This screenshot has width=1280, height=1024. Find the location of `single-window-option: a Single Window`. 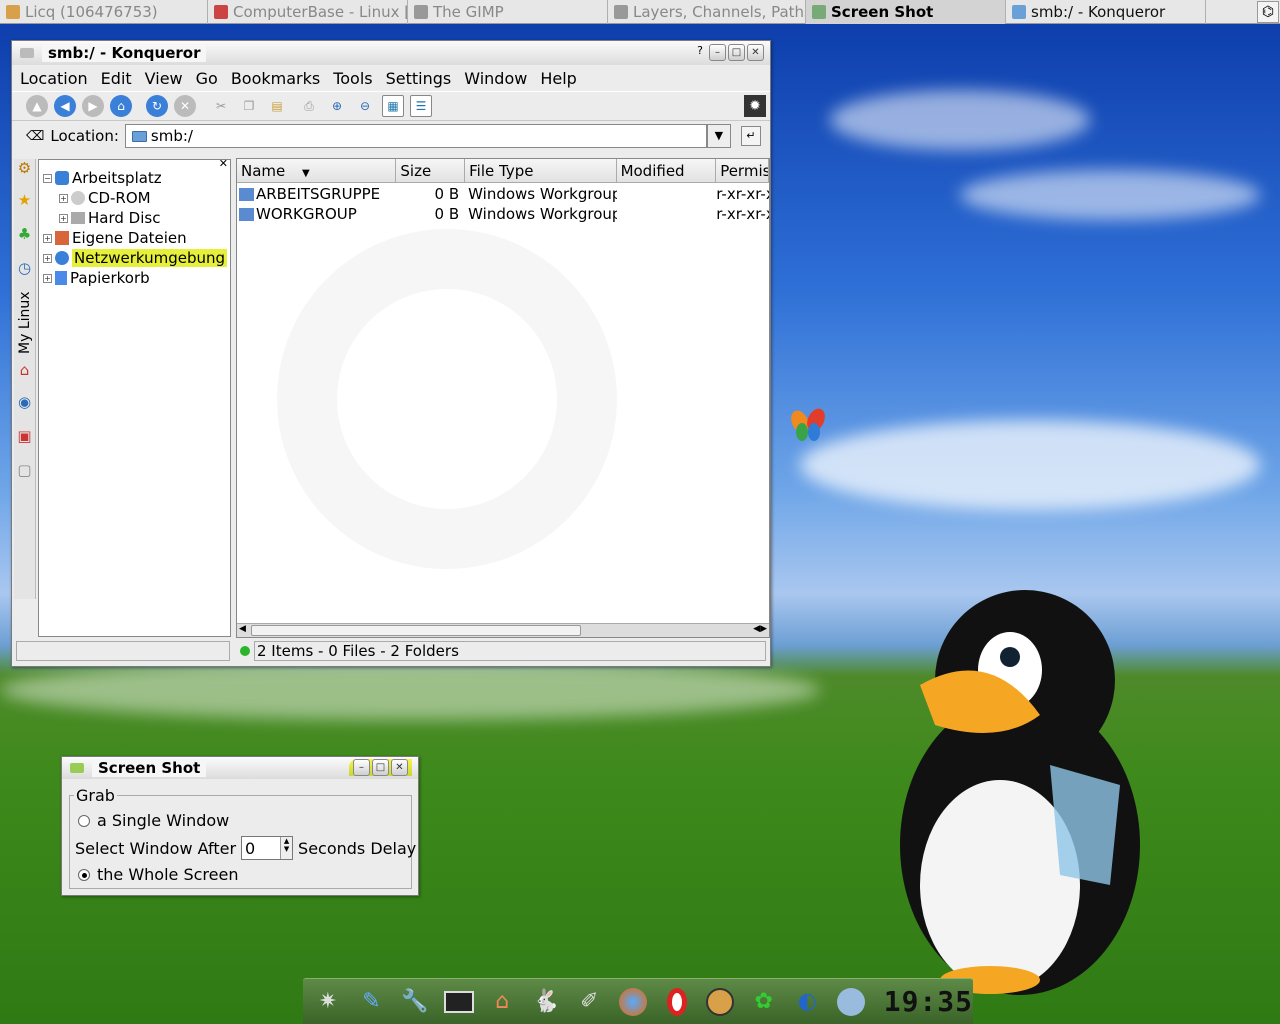

single-window-option: a Single Window is located at coordinates (153, 820).